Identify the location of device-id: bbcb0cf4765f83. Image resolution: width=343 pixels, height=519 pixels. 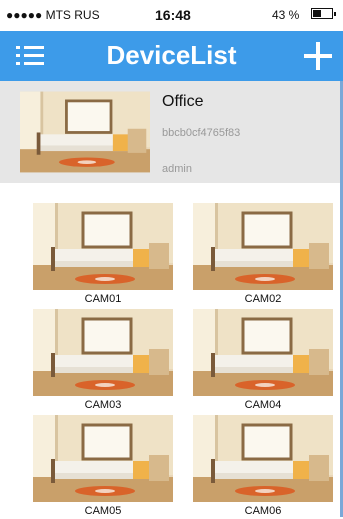
(201, 133).